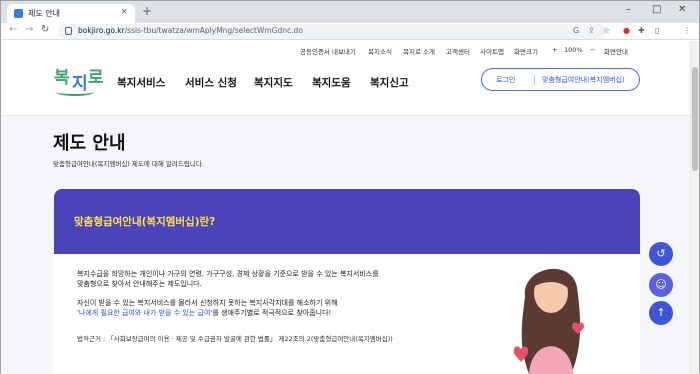  What do you see at coordinates (534, 80) in the screenshot?
I see `pill-divider` at bounding box center [534, 80].